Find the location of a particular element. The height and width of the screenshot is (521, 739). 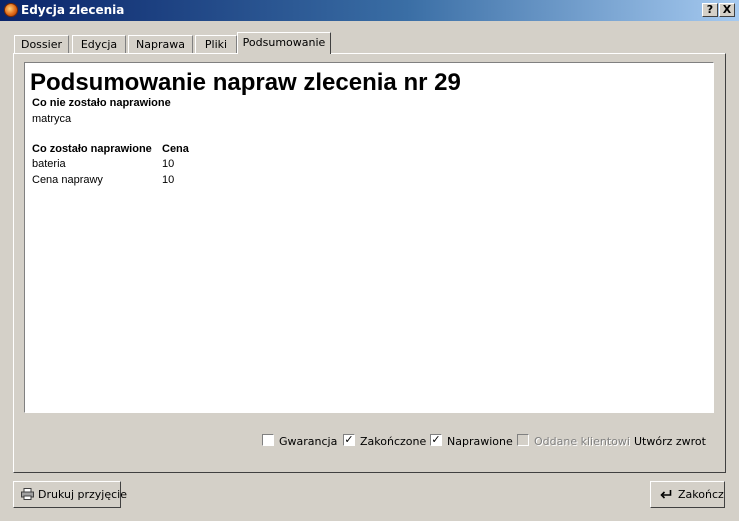

print-button-label: Drukuj przyjęcie is located at coordinates (83, 494).